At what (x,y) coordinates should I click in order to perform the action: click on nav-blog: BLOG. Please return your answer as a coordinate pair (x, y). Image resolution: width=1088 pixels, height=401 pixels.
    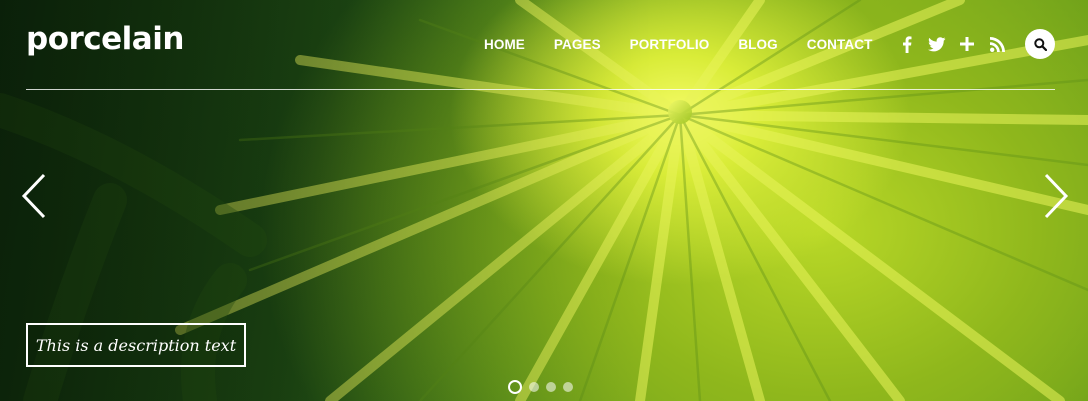
    Looking at the image, I should click on (757, 44).